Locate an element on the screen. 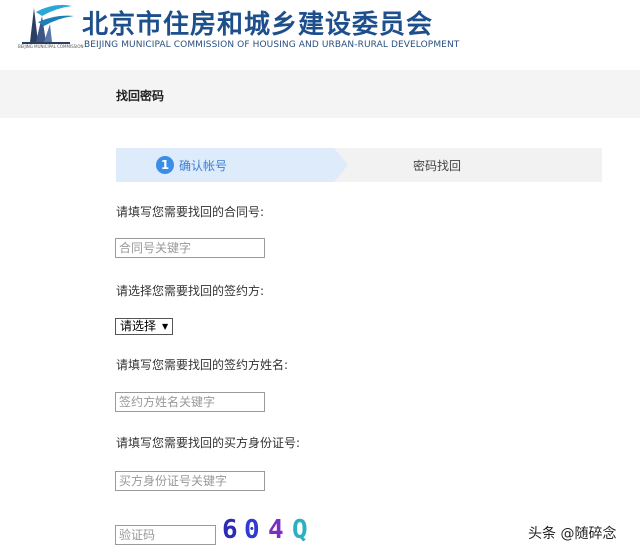 Image resolution: width=640 pixels, height=554 pixels. party-label: 请选择您需要找回的签约方: is located at coordinates (190, 291).